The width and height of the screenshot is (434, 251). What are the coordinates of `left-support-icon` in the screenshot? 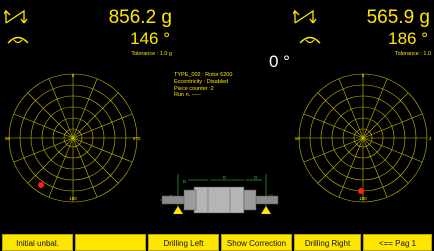 It's located at (178, 210).